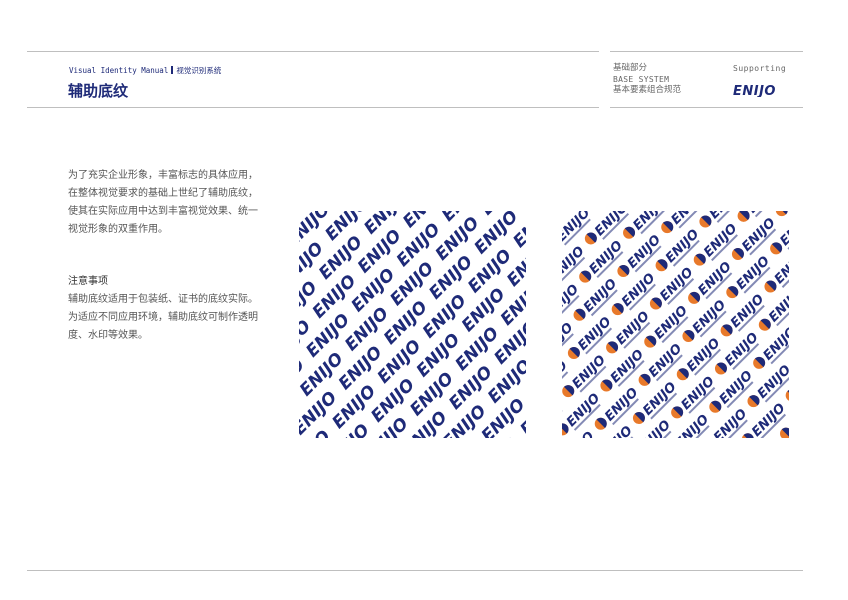 This screenshot has width=848, height=600. I want to click on section-info: 基础部分 BASE SYSTEM 基本要素组合规范, so click(647, 79).